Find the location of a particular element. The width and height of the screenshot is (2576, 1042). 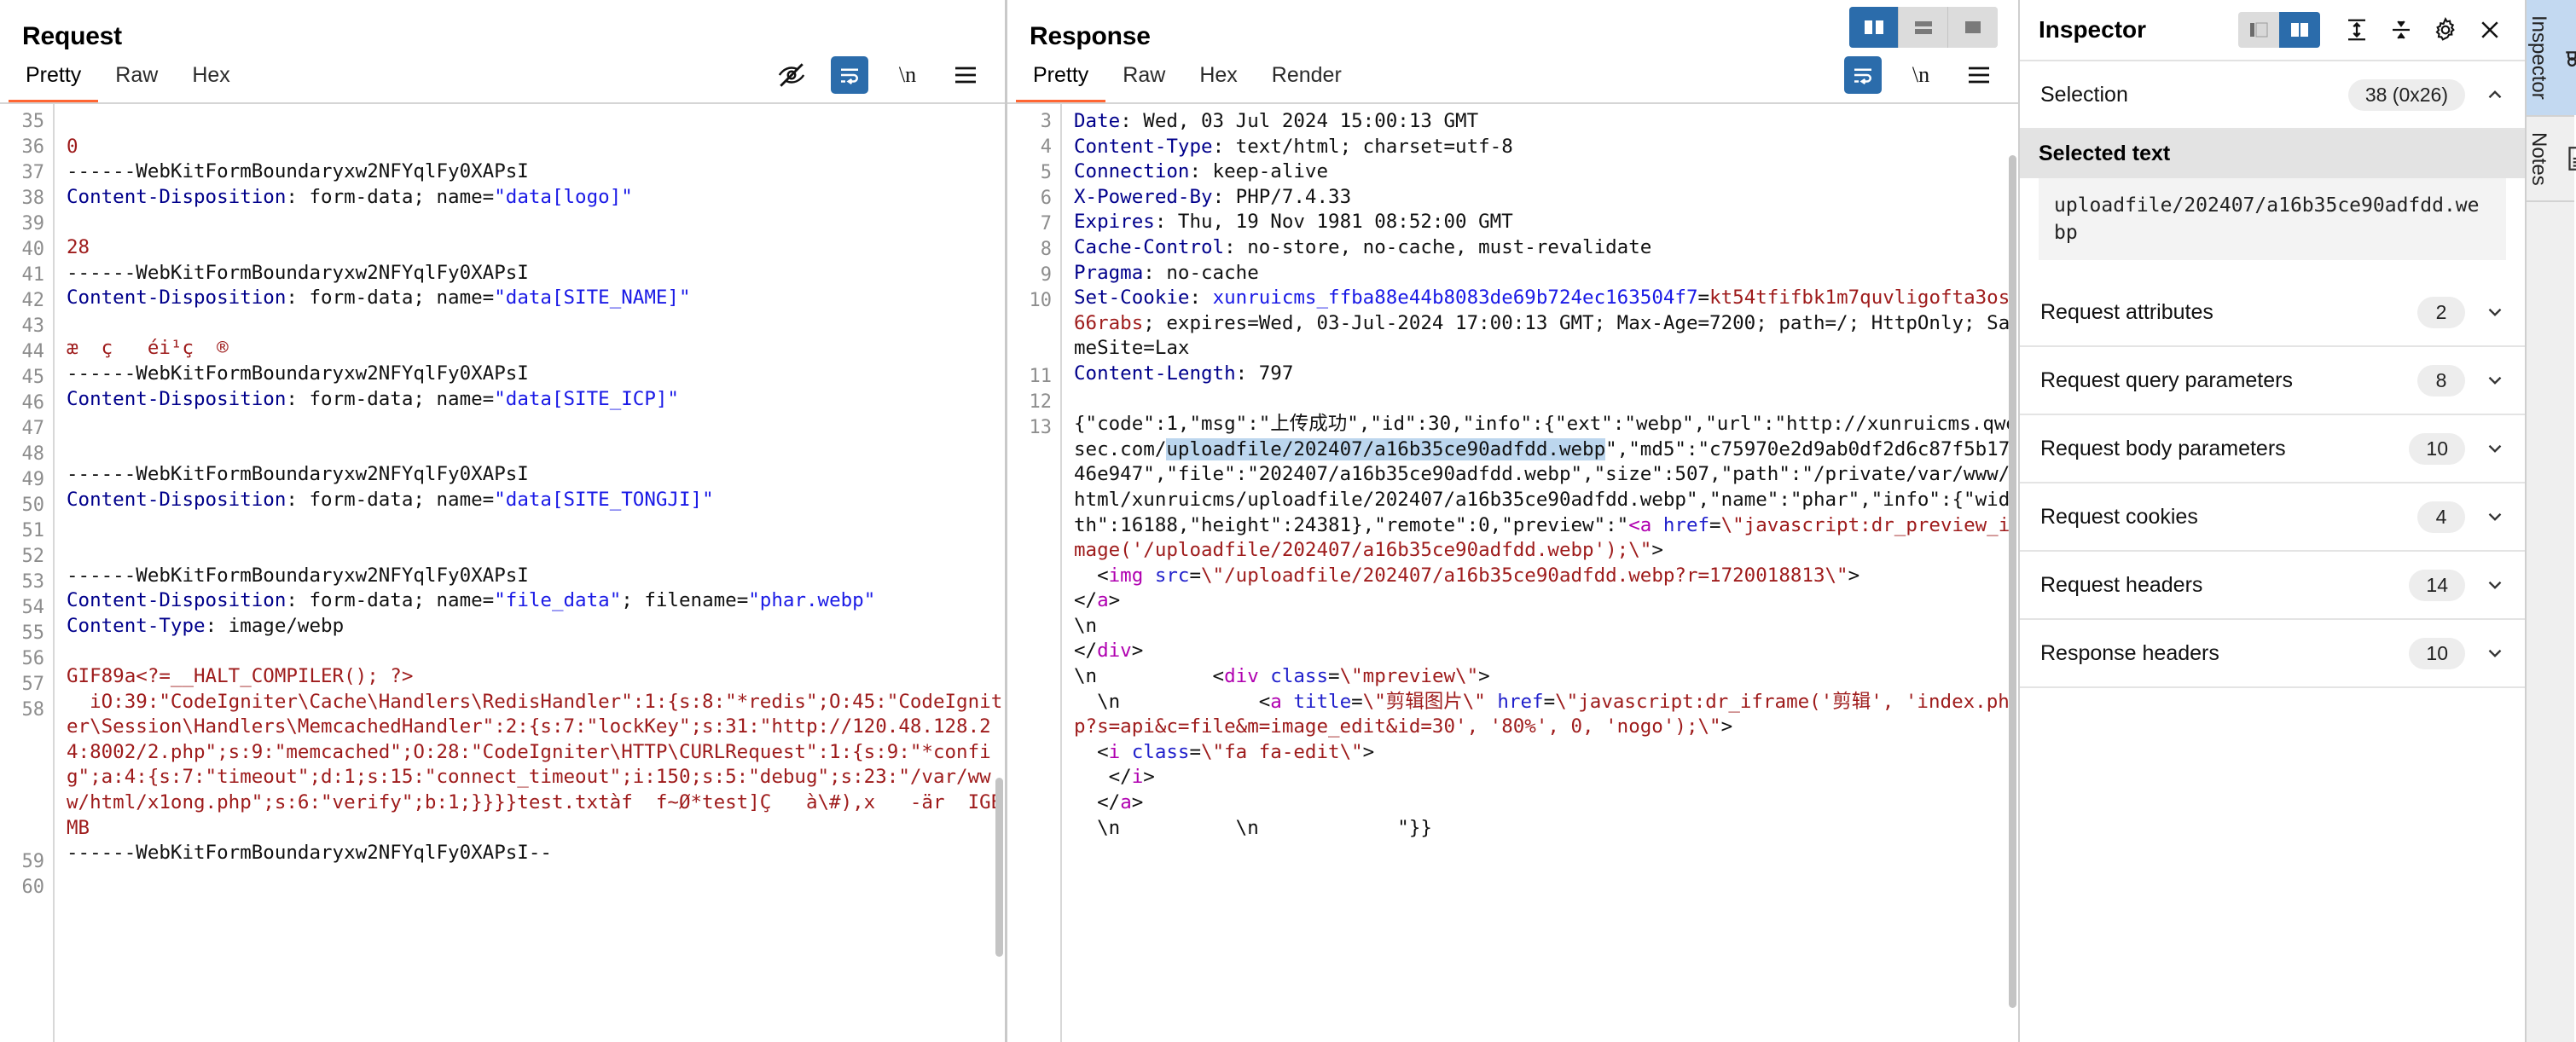

code-line: Date: Wed, 03 Jul 2024 15:00:13 GMT is located at coordinates (1546, 122).